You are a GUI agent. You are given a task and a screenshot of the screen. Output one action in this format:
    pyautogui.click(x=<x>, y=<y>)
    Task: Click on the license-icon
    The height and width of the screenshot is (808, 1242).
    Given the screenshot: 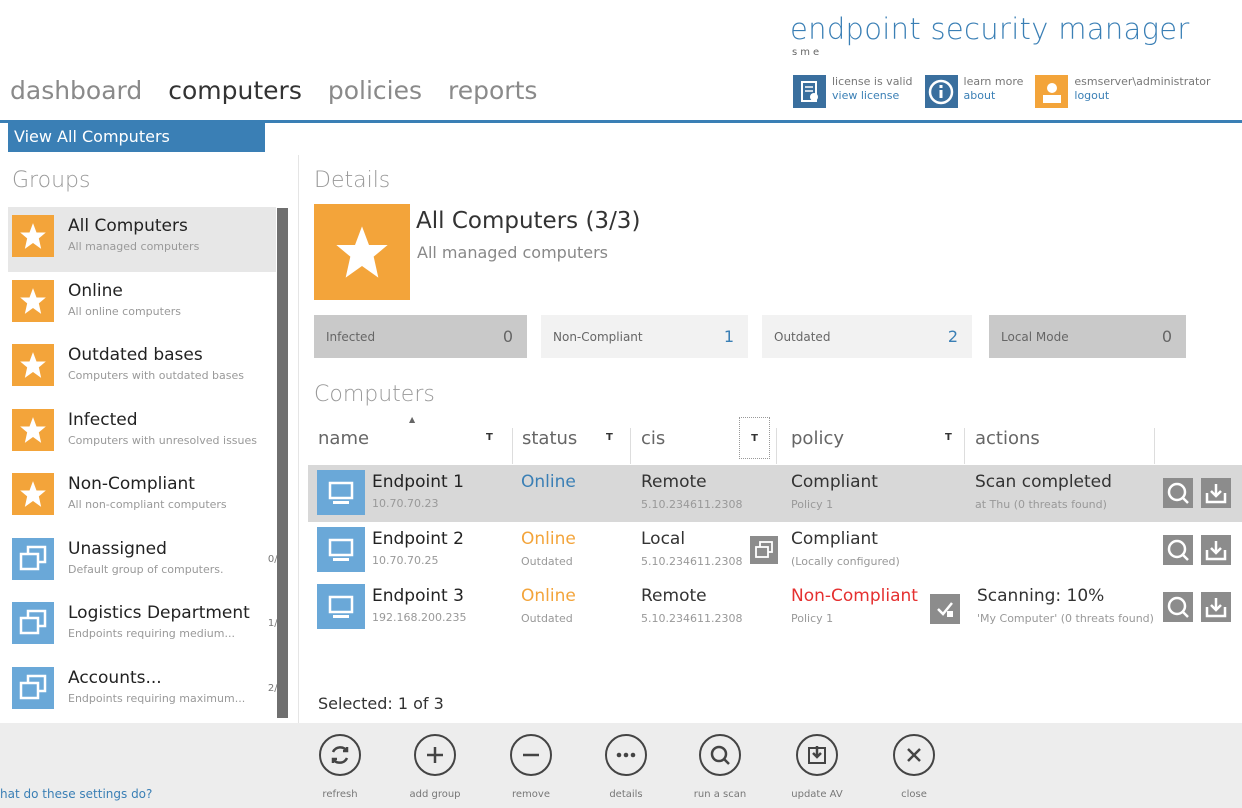 What is the action you would take?
    pyautogui.click(x=809, y=91)
    